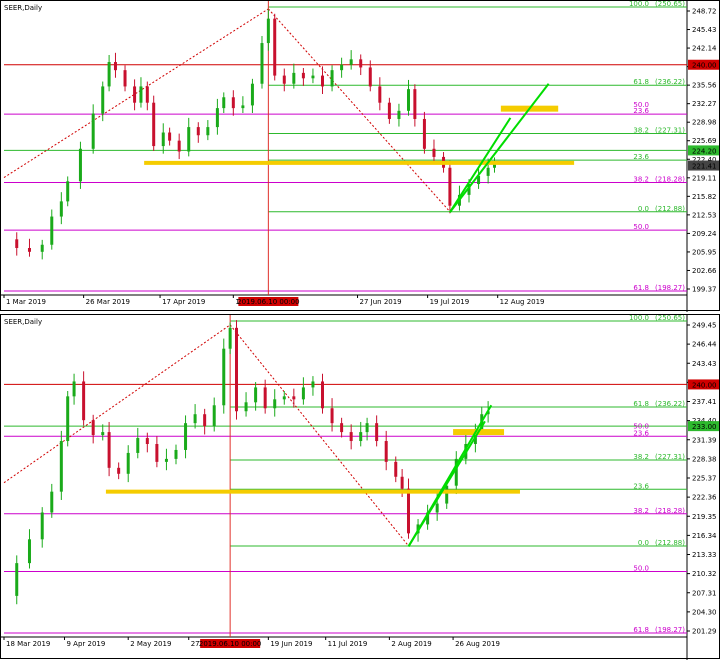  I want to click on price-label-text: 233.00, so click(704, 427).